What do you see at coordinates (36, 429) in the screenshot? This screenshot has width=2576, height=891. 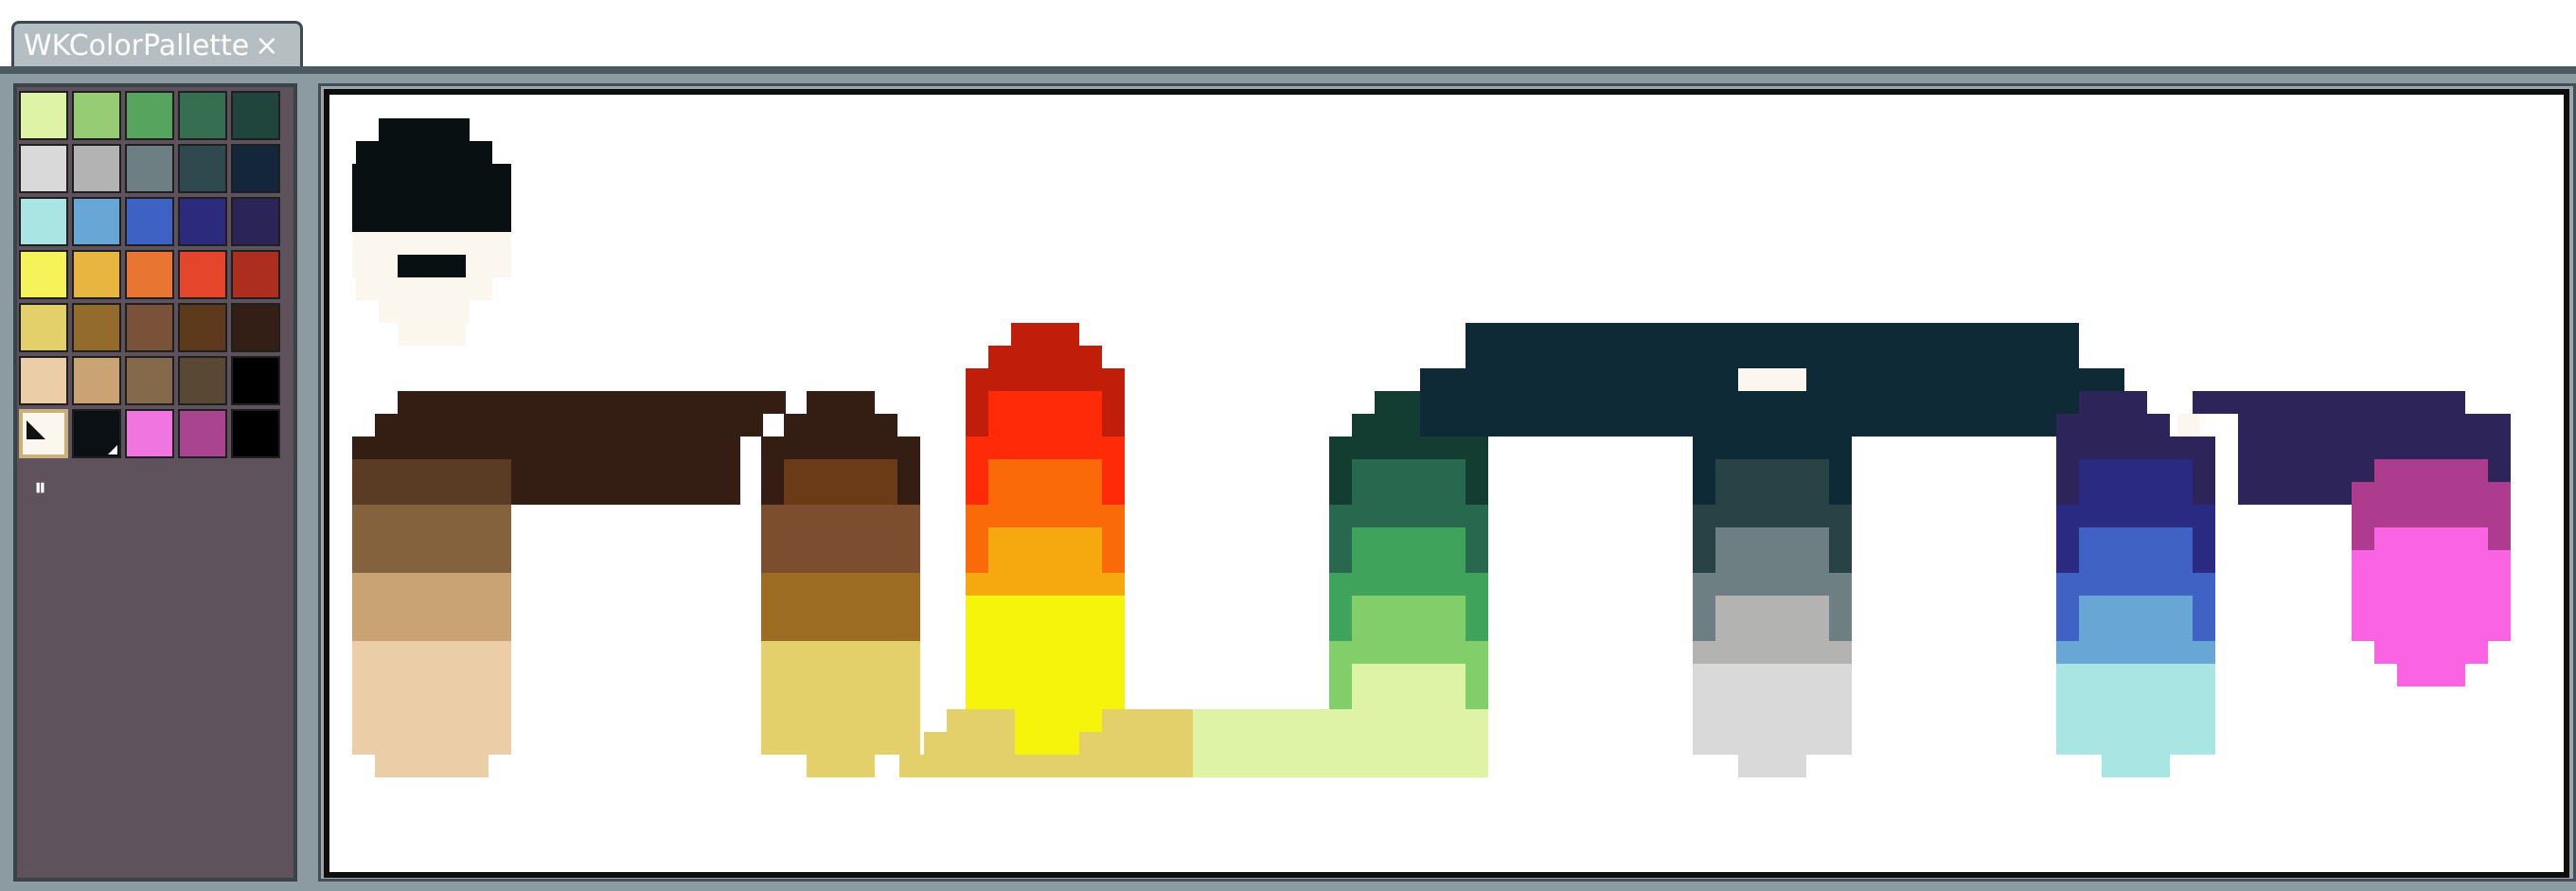 I see `selected-swatch-marker` at bounding box center [36, 429].